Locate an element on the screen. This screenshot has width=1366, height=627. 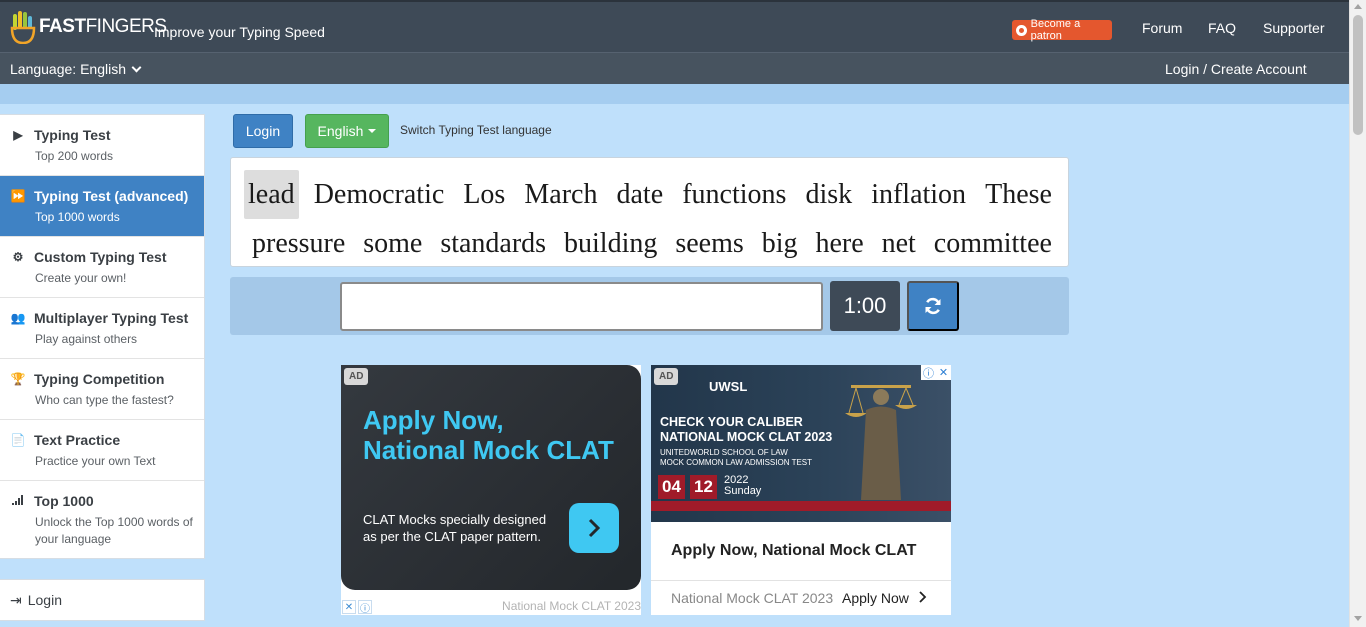
ad-red-bar is located at coordinates (801, 506).